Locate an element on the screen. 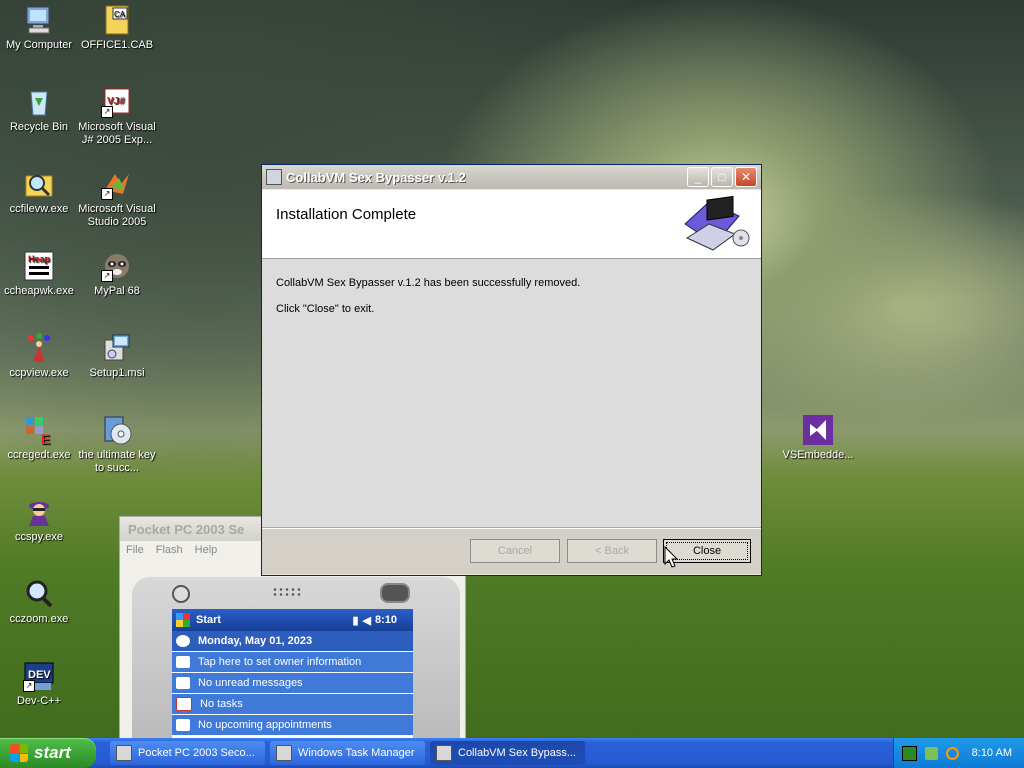  desktop-icon-recycle-bin: Recycle Bin is located at coordinates (39, 110).